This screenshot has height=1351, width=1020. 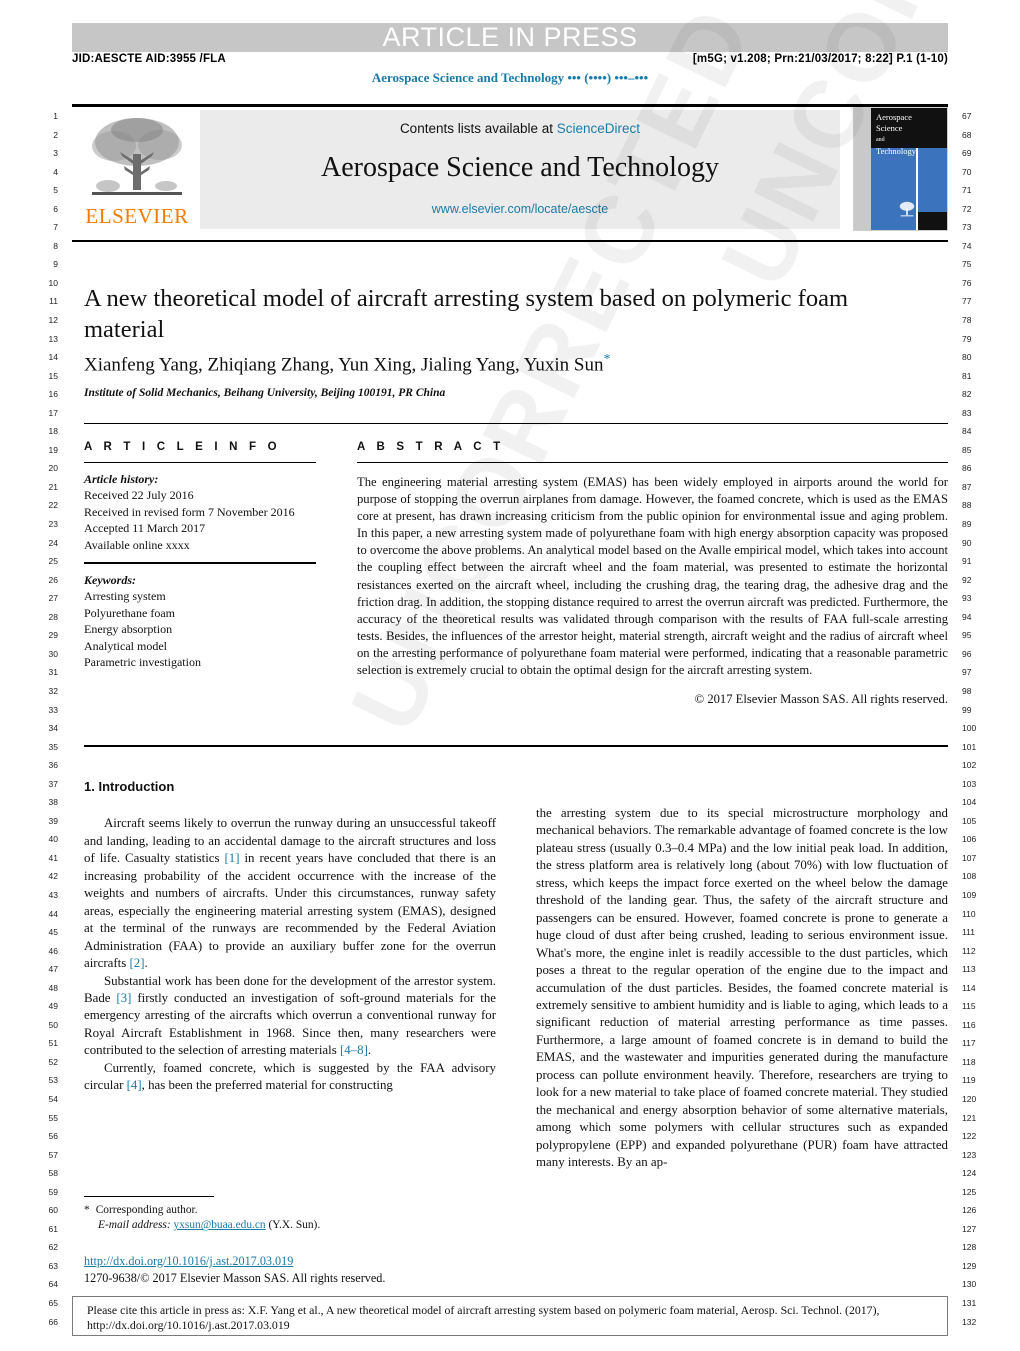 What do you see at coordinates (900, 169) in the screenshot?
I see `journal-cover-thumbnail: Aerospace Science and Technology` at bounding box center [900, 169].